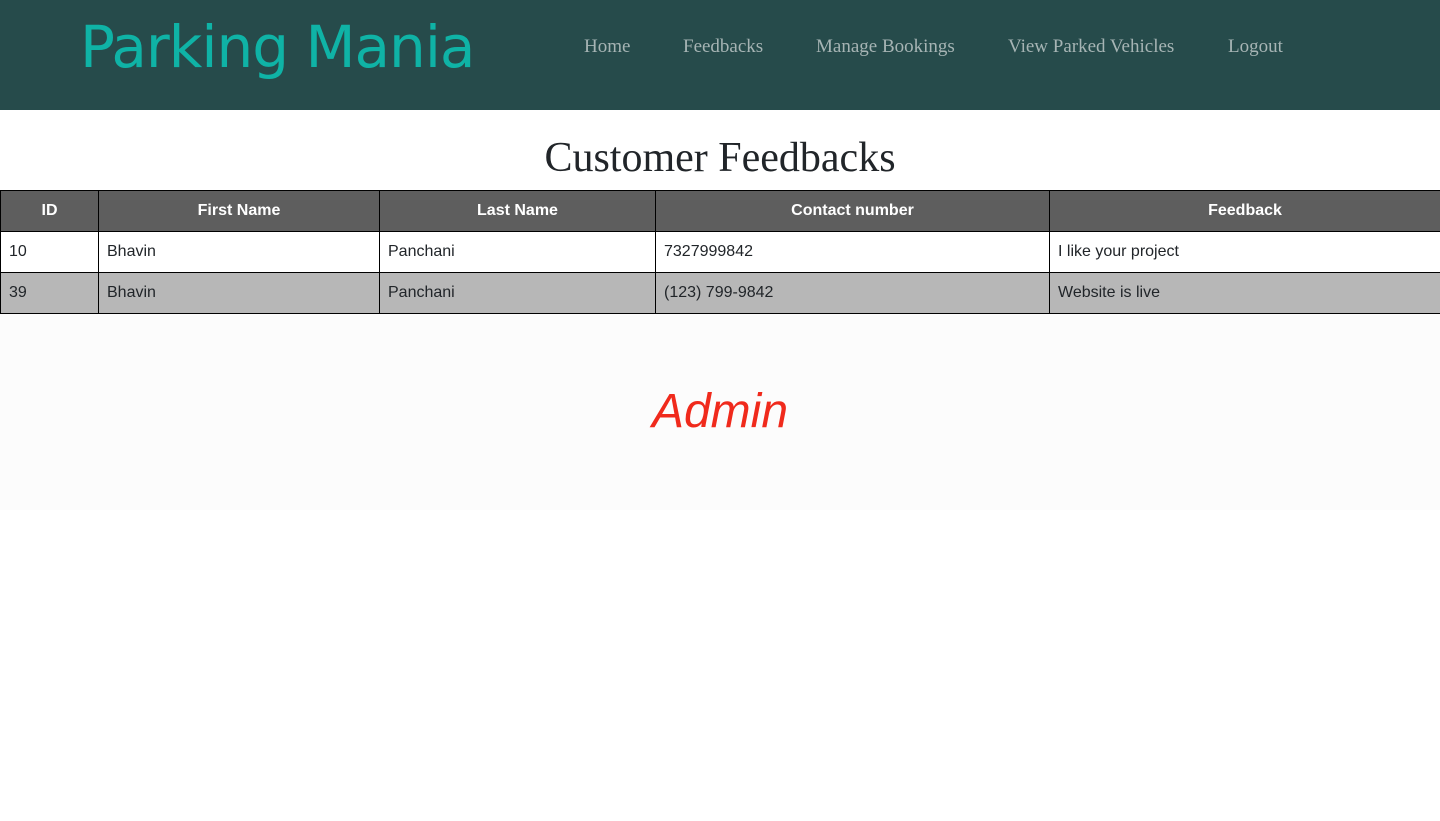  I want to click on nav-home-link: Home, so click(607, 47).